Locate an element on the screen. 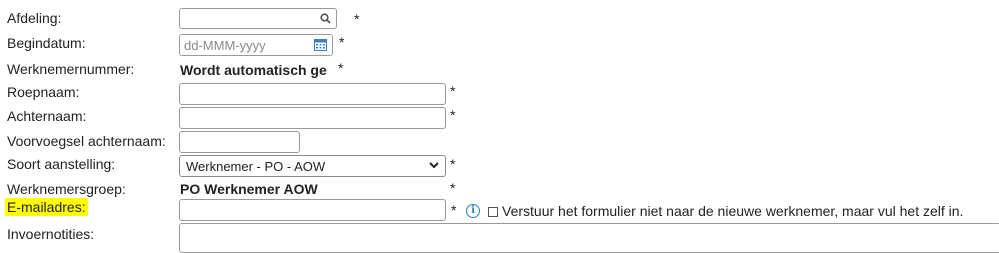  chevron-down-icon is located at coordinates (434, 165).